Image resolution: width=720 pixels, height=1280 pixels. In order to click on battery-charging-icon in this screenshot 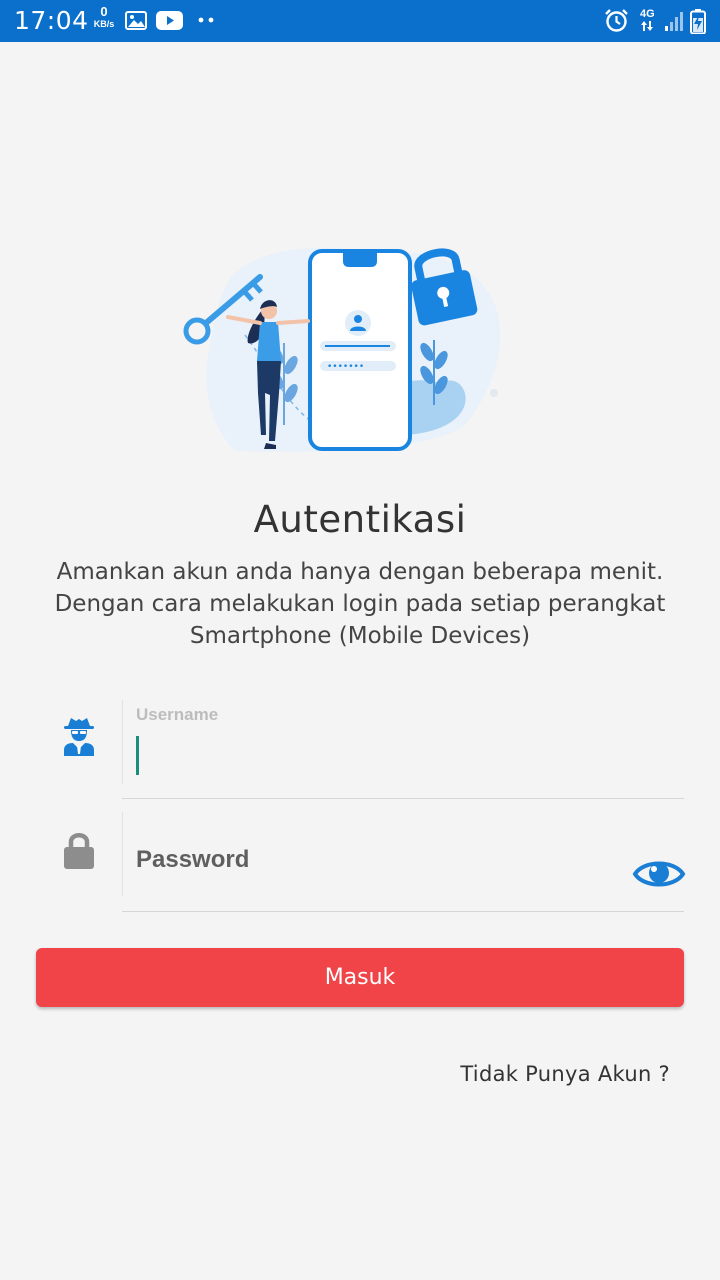, I will do `click(698, 21)`.